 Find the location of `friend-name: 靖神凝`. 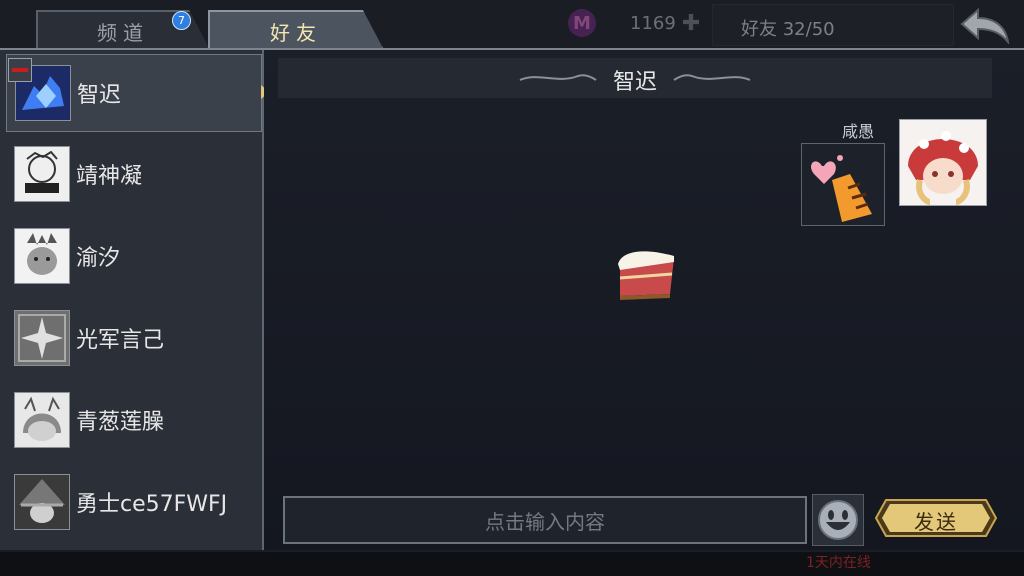

friend-name: 靖神凝 is located at coordinates (109, 176).